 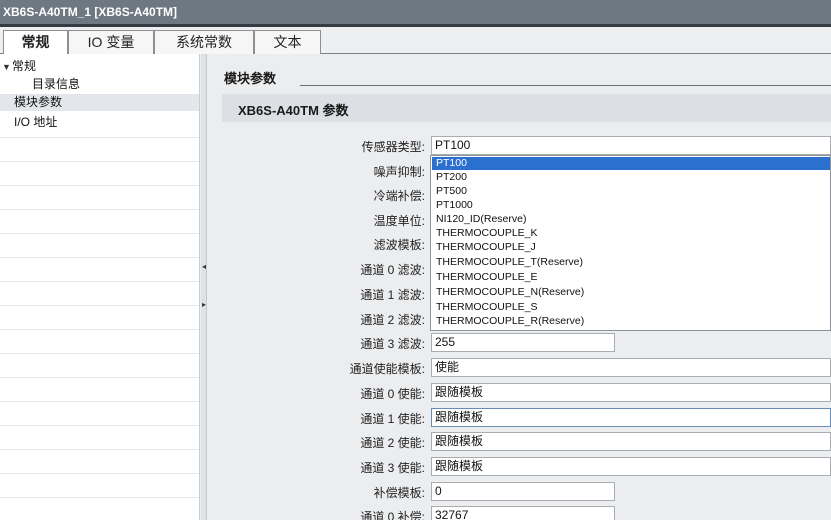 What do you see at coordinates (631, 247) in the screenshot?
I see `dropdown-option: THERMOCOUPLE_J` at bounding box center [631, 247].